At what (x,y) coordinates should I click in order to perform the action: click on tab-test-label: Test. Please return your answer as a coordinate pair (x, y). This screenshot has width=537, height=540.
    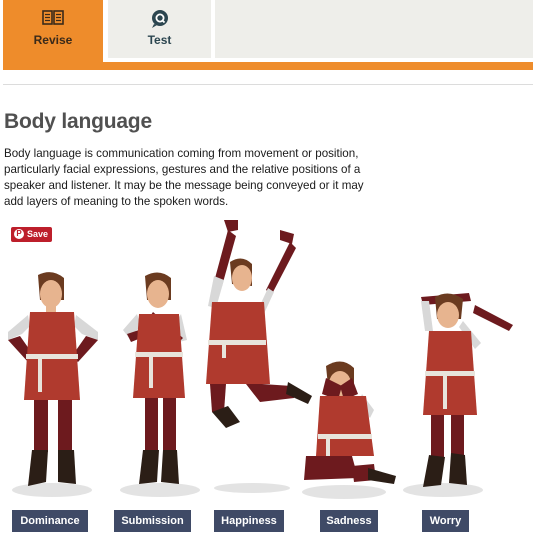
    Looking at the image, I should click on (159, 40).